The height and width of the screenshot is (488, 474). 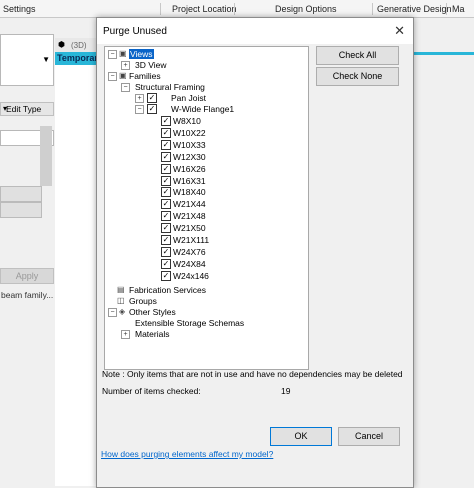 I want to click on view-highlight-strip, so click(x=443, y=53).